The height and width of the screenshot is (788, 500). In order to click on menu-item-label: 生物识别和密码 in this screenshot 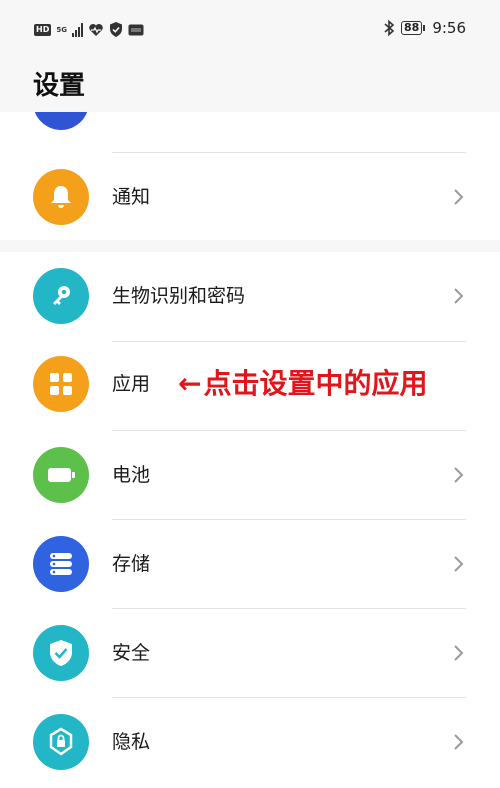, I will do `click(179, 296)`.